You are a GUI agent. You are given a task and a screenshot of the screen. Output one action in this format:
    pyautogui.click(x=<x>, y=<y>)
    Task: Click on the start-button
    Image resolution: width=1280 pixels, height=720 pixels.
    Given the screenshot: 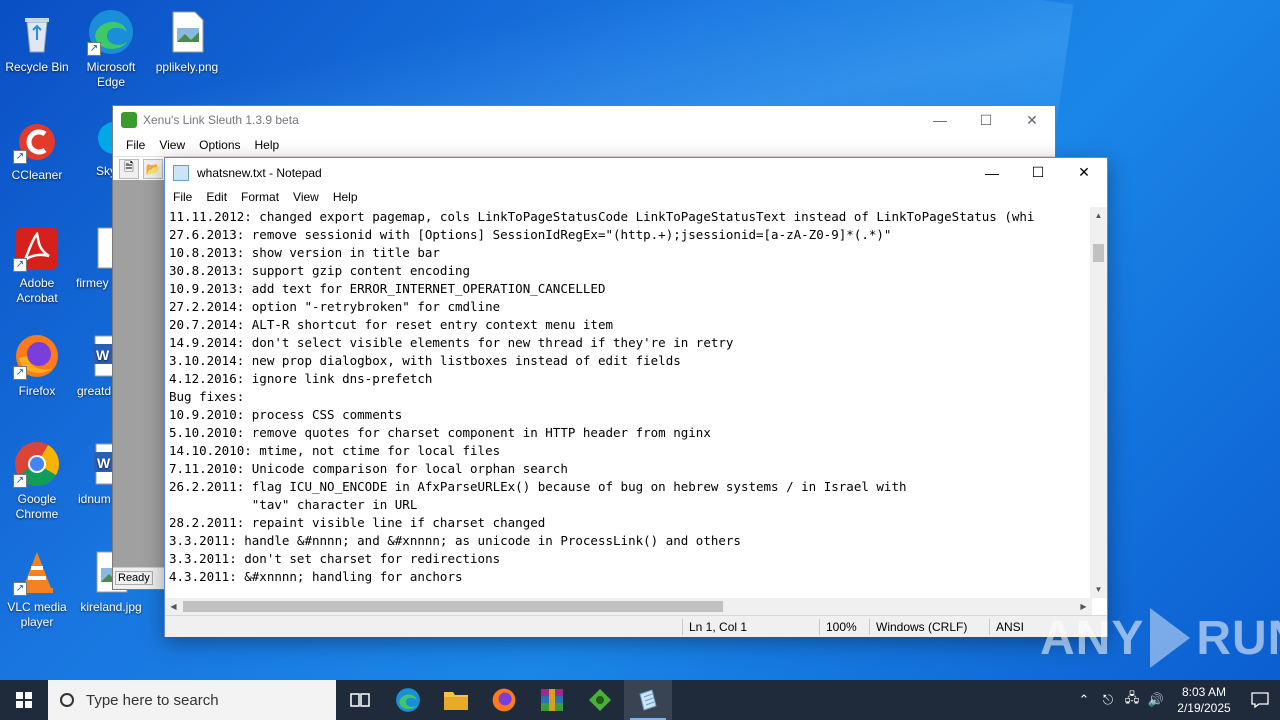 What is the action you would take?
    pyautogui.click(x=24, y=700)
    